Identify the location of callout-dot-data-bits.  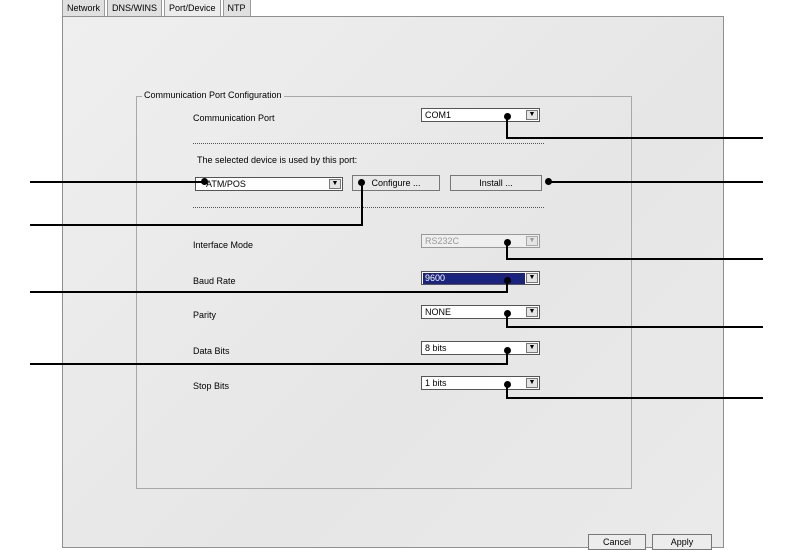
(507, 350).